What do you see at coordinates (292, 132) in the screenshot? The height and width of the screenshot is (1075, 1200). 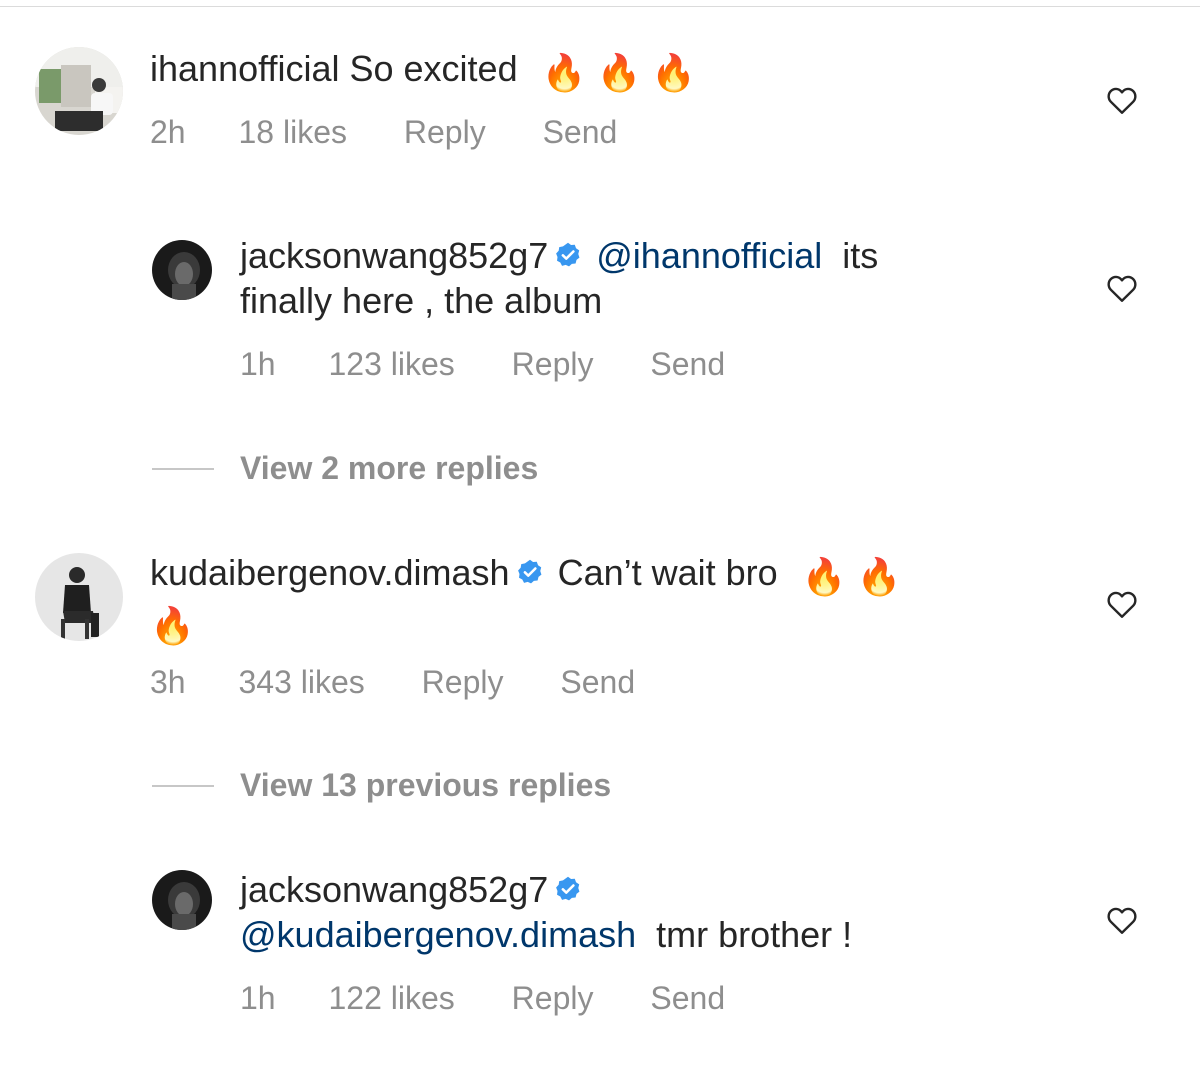 I see `likes-count: 18 likes` at bounding box center [292, 132].